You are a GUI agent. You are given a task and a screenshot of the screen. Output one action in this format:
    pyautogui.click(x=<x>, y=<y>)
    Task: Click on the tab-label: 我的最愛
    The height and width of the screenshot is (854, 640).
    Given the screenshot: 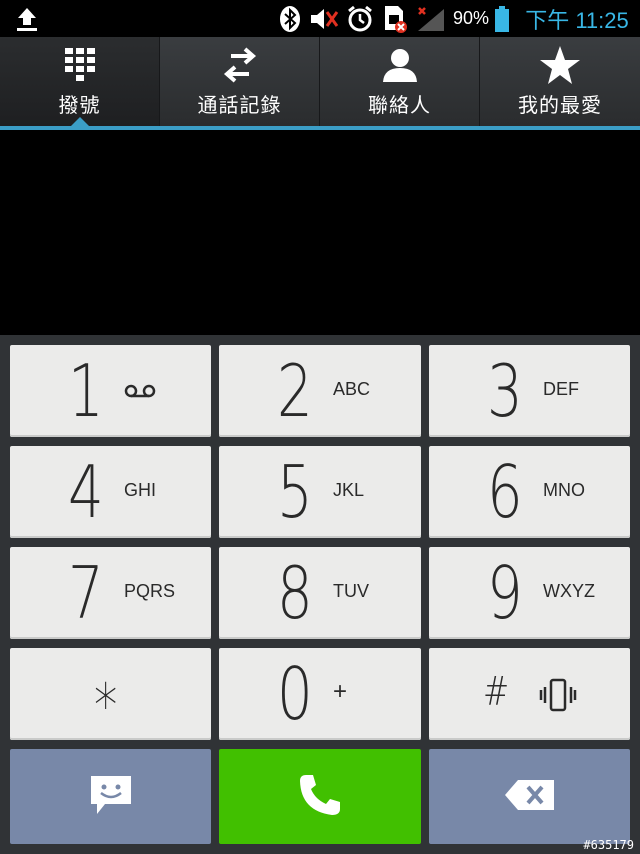 What is the action you would take?
    pyautogui.click(x=560, y=105)
    